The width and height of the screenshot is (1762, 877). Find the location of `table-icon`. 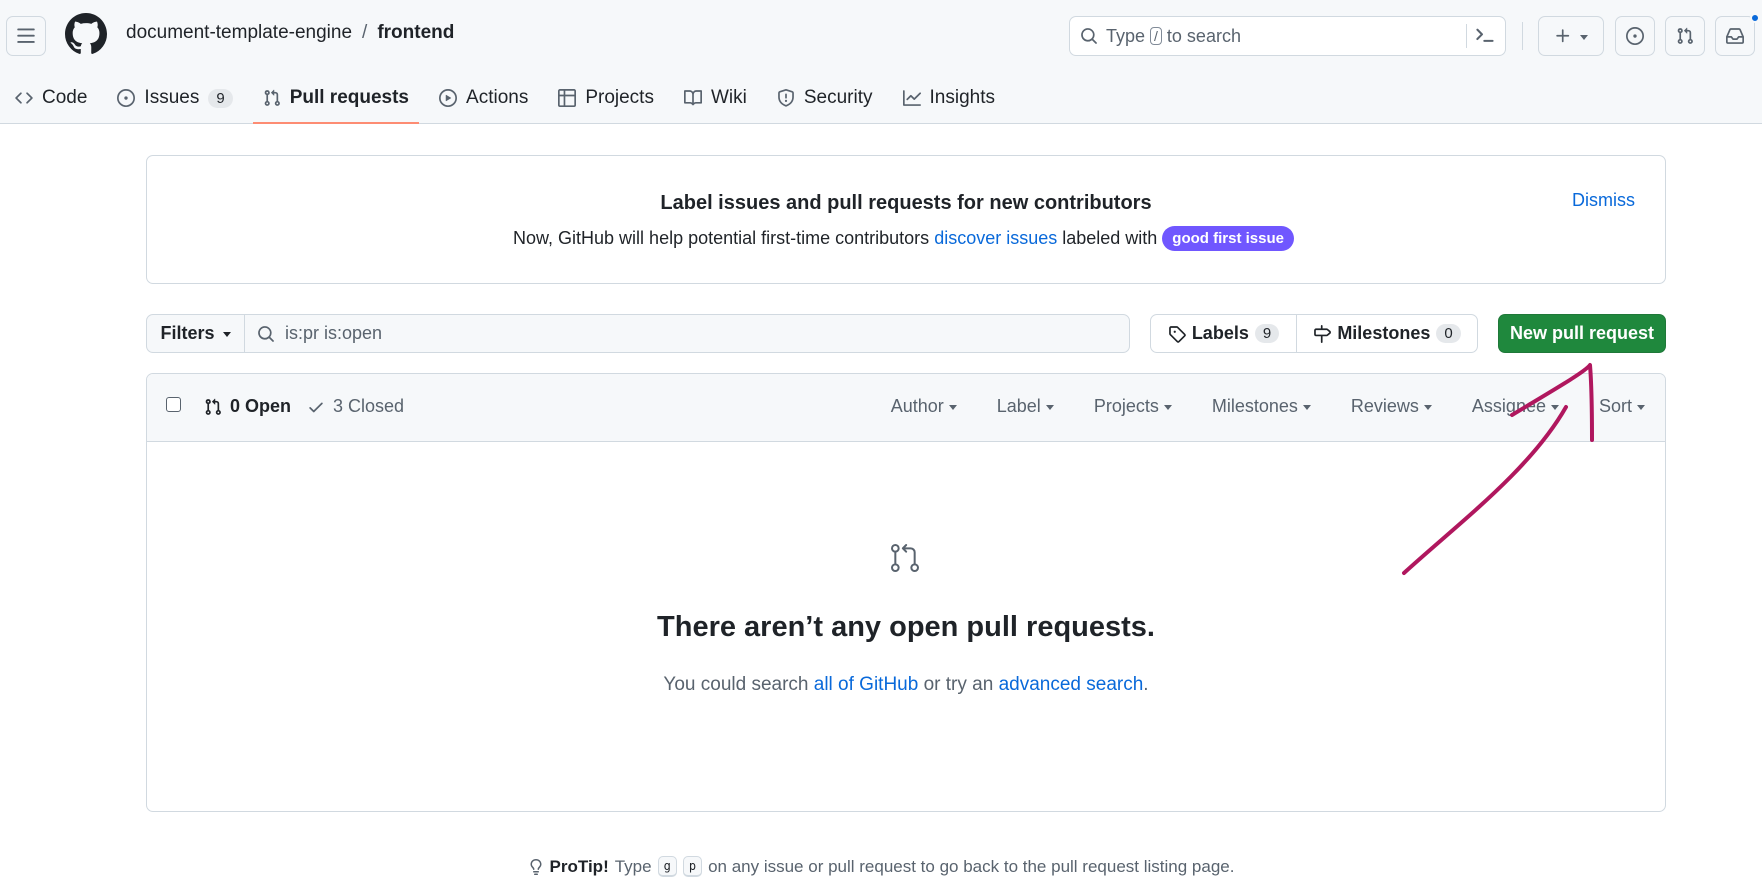

table-icon is located at coordinates (567, 98).